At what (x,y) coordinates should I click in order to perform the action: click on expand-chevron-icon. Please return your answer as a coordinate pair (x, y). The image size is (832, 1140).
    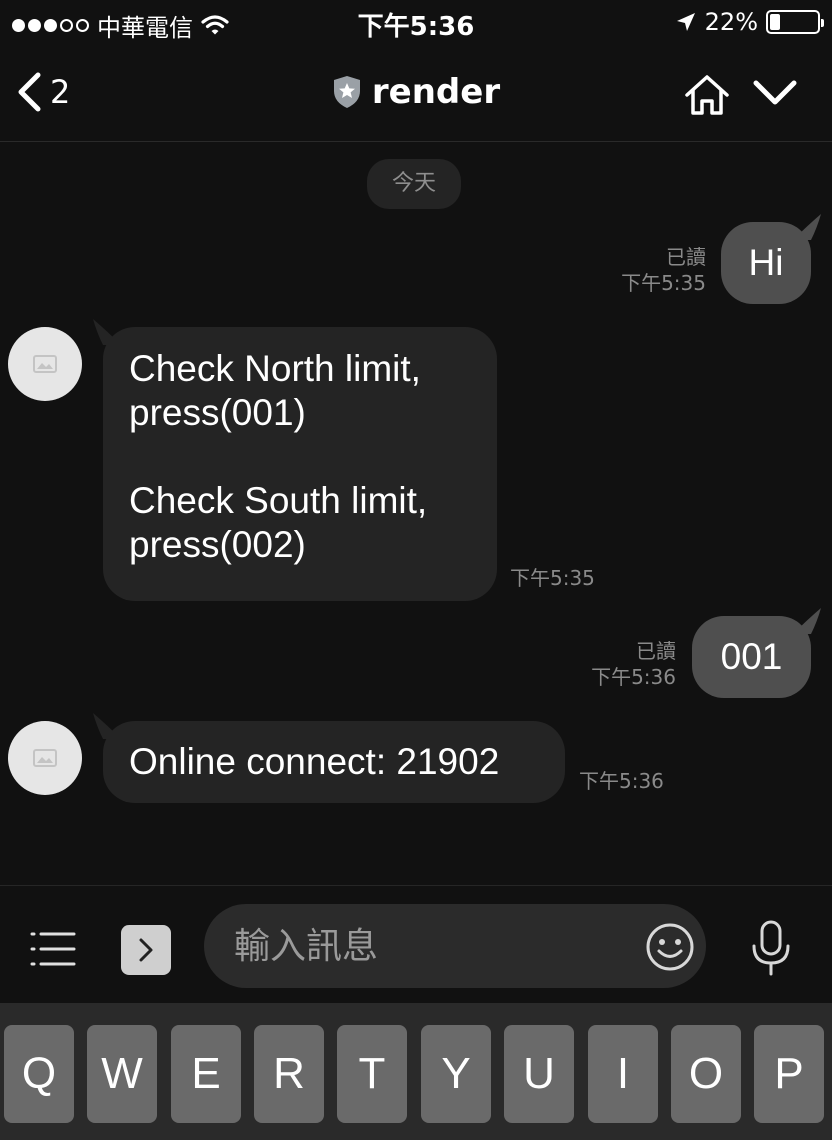
    Looking at the image, I should click on (146, 950).